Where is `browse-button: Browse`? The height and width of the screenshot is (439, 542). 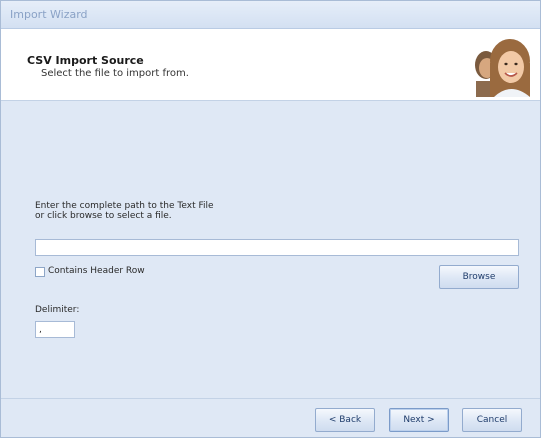 browse-button: Browse is located at coordinates (479, 277).